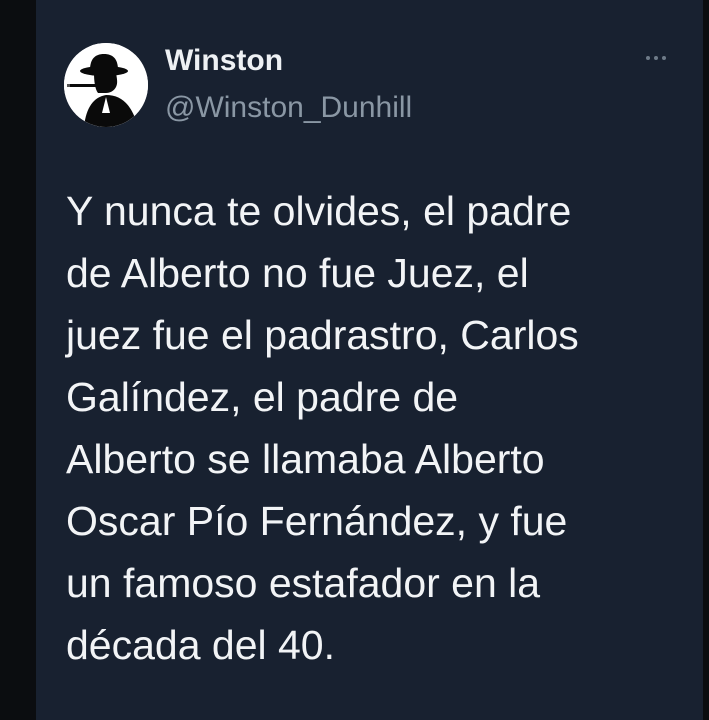  I want to click on more-options-button, so click(656, 58).